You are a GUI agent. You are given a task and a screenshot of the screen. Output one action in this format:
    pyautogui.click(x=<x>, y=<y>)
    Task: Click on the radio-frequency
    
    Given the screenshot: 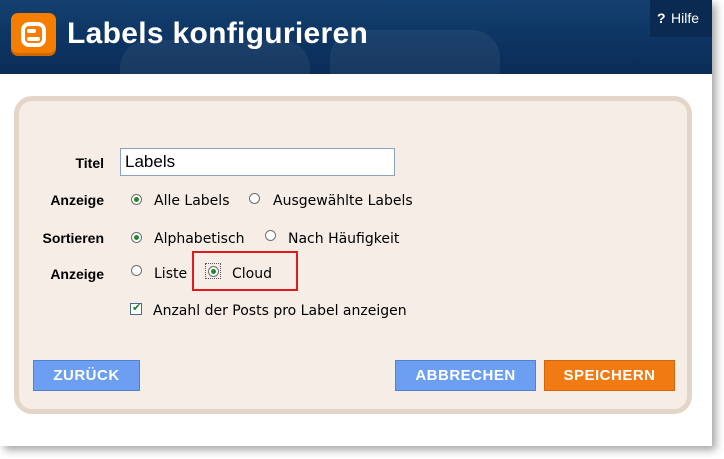 What is the action you would take?
    pyautogui.click(x=270, y=235)
    